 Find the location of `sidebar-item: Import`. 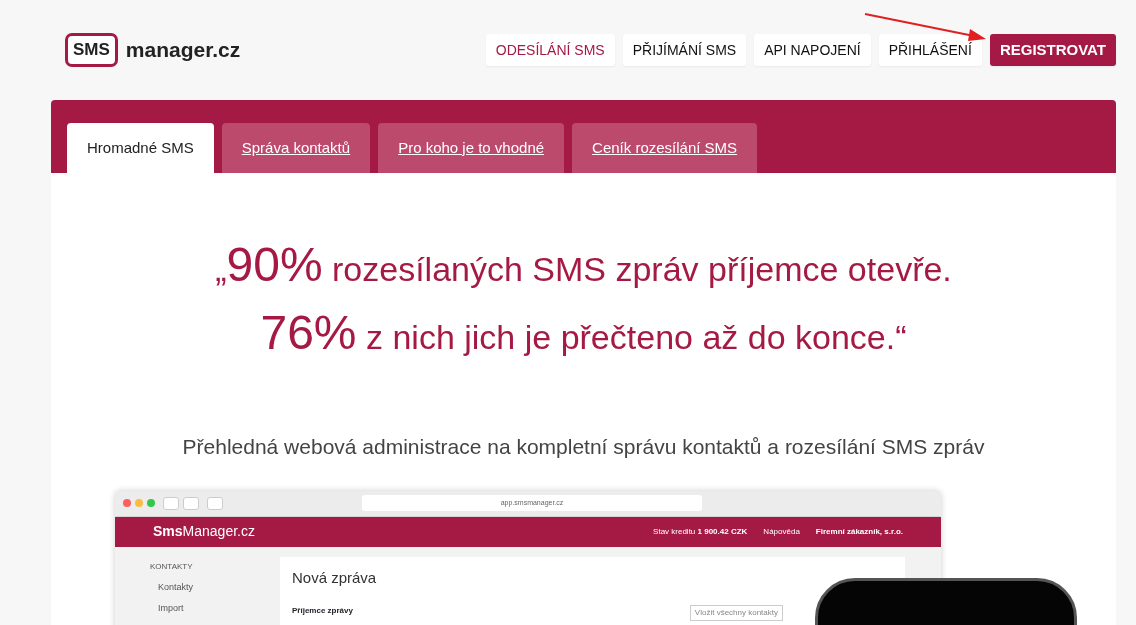

sidebar-item: Import is located at coordinates (219, 609).